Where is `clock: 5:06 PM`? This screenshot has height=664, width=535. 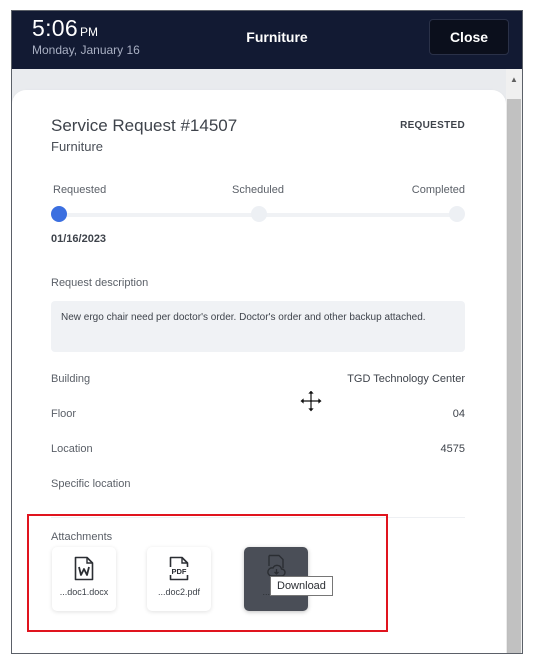 clock: 5:06 PM is located at coordinates (65, 28).